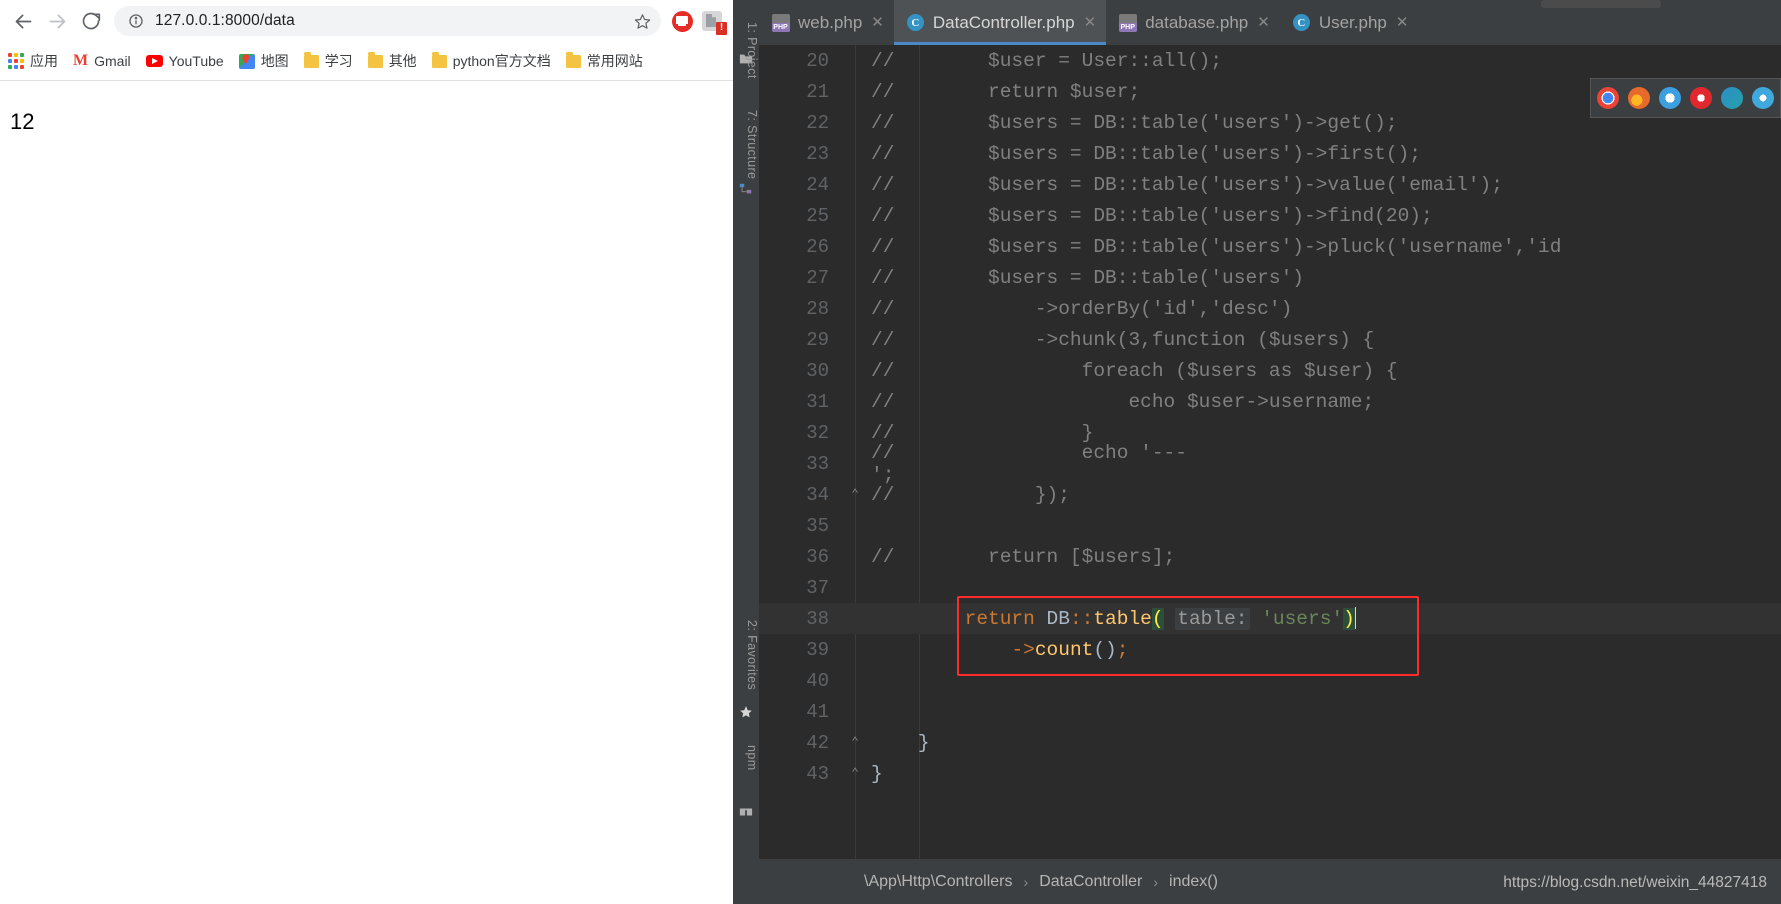 Image resolution: width=1781 pixels, height=904 pixels. I want to click on code-line: 31 // echo $user->username;, so click(1270, 401).